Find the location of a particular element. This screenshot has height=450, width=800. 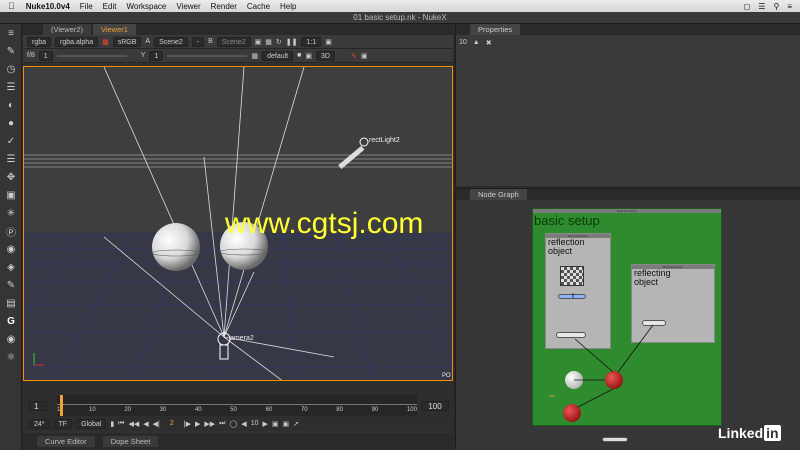

tf-dropdown: TF is located at coordinates (63, 423).